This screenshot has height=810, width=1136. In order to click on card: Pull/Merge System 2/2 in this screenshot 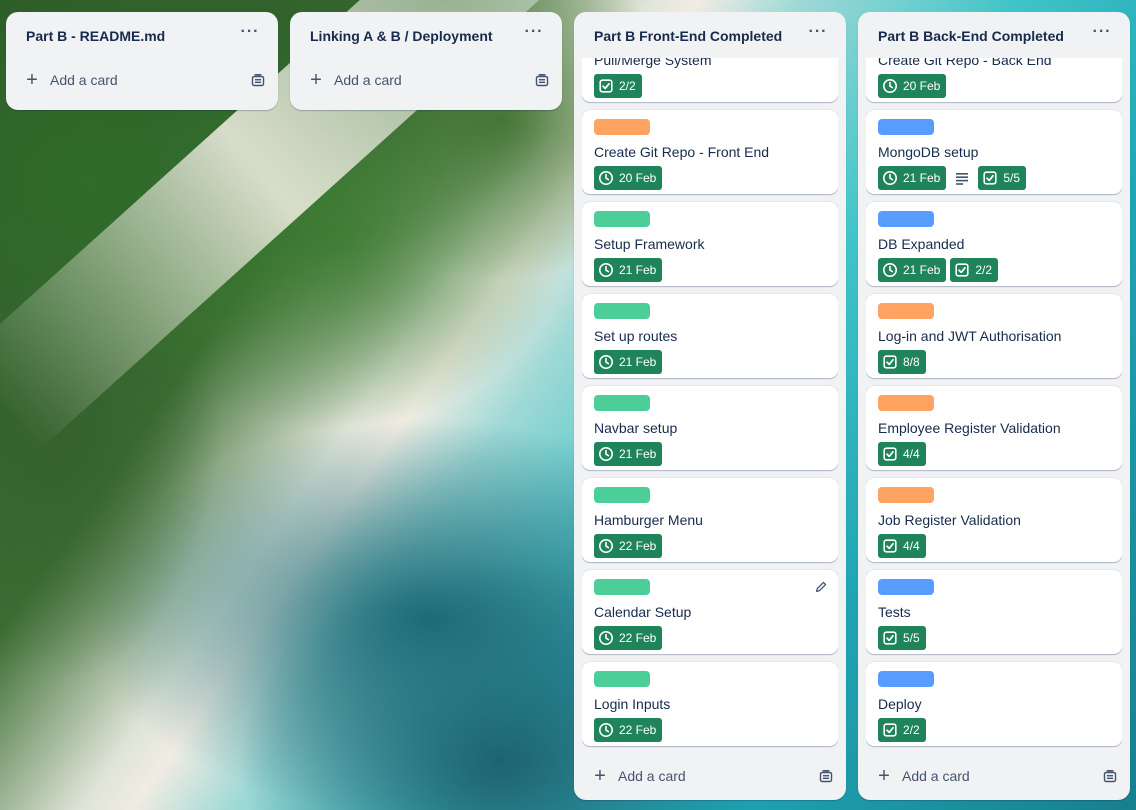, I will do `click(710, 80)`.